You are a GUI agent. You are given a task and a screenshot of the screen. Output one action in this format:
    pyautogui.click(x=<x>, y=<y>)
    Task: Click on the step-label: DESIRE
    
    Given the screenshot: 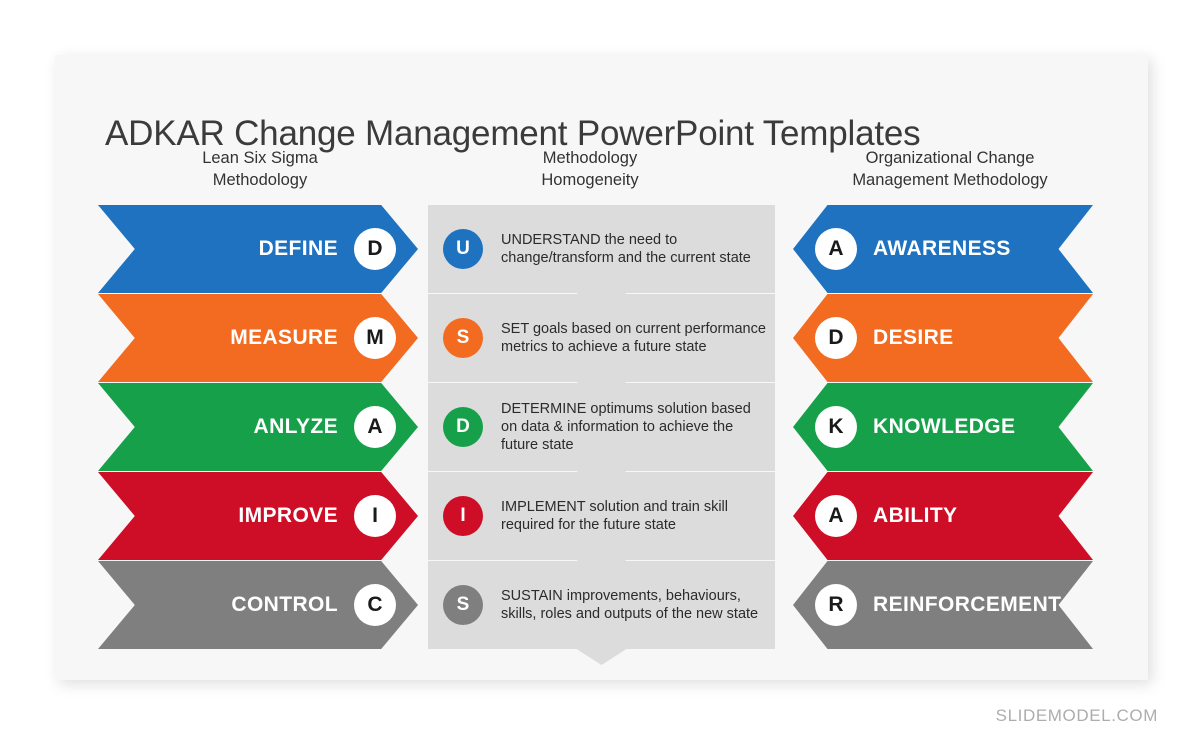 What is the action you would take?
    pyautogui.click(x=913, y=337)
    